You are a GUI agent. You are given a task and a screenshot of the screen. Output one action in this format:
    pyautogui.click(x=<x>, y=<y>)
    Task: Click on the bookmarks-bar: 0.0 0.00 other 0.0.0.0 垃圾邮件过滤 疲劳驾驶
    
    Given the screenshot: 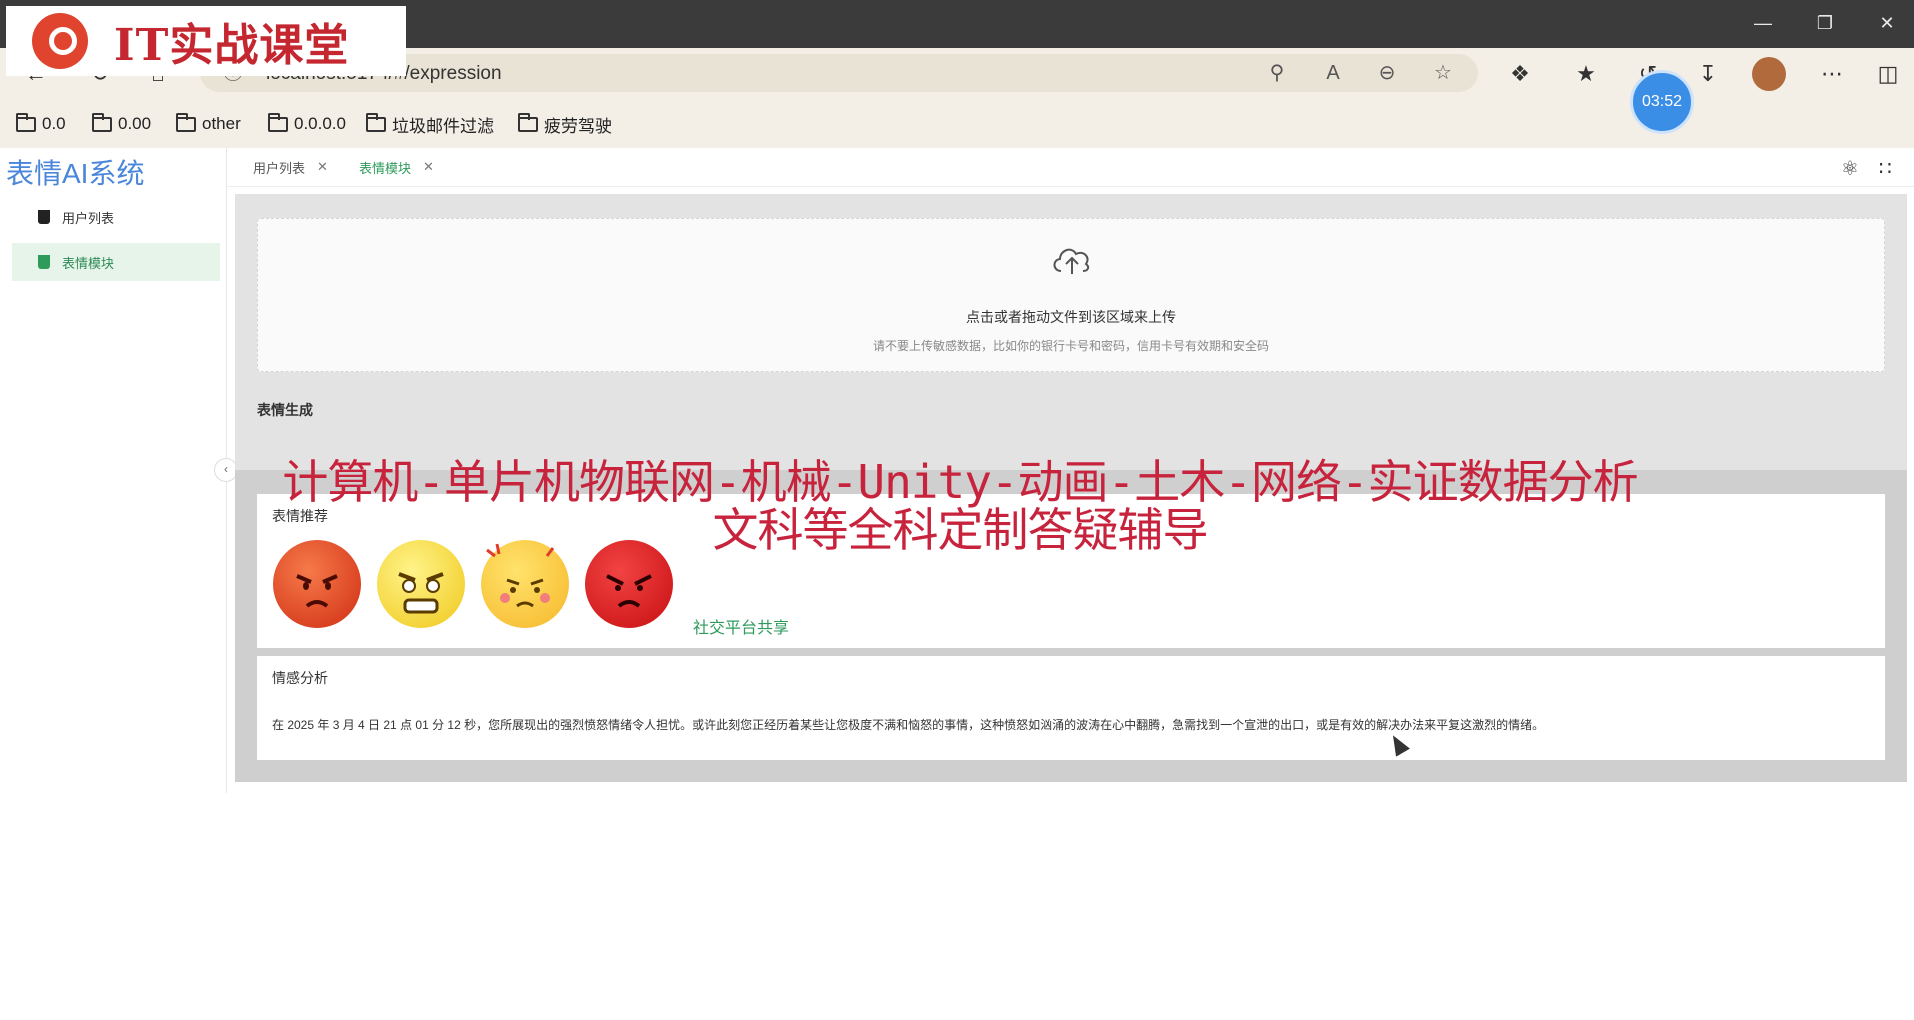 What is the action you would take?
    pyautogui.click(x=957, y=124)
    